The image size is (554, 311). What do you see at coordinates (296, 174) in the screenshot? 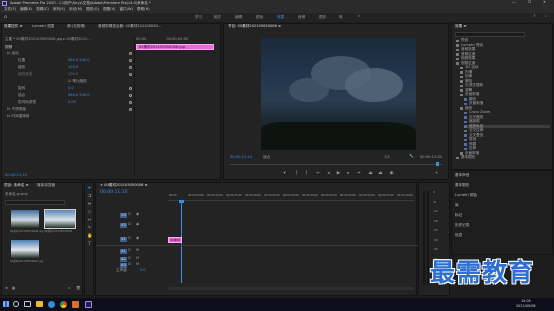
I see `mark-in-icon: {` at bounding box center [296, 174].